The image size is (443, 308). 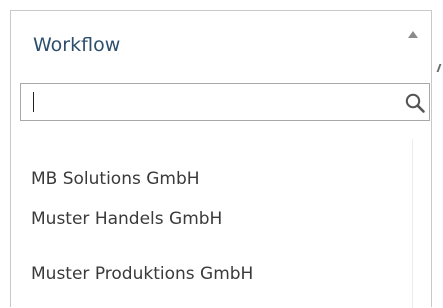 I want to click on text-cursor, so click(x=33, y=102).